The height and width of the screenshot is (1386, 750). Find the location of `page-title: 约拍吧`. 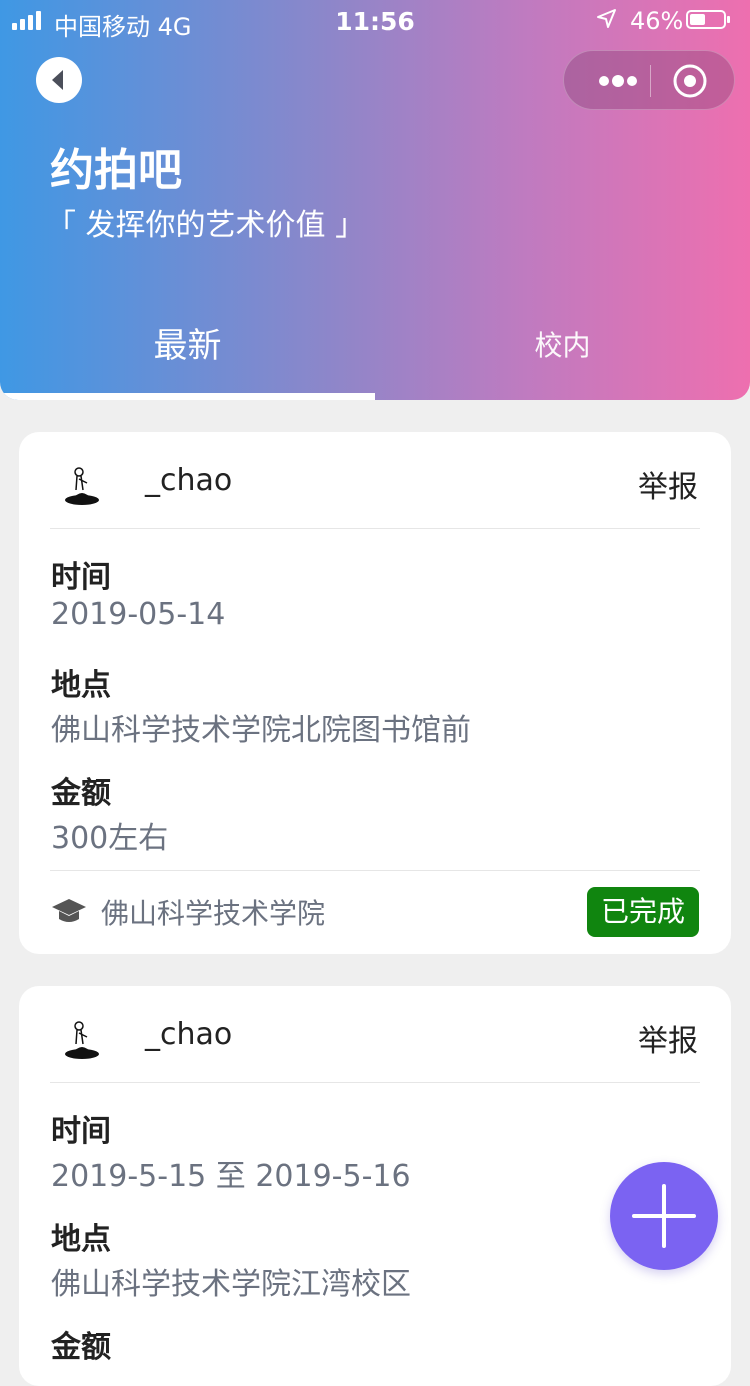

page-title: 约拍吧 is located at coordinates (116, 170).